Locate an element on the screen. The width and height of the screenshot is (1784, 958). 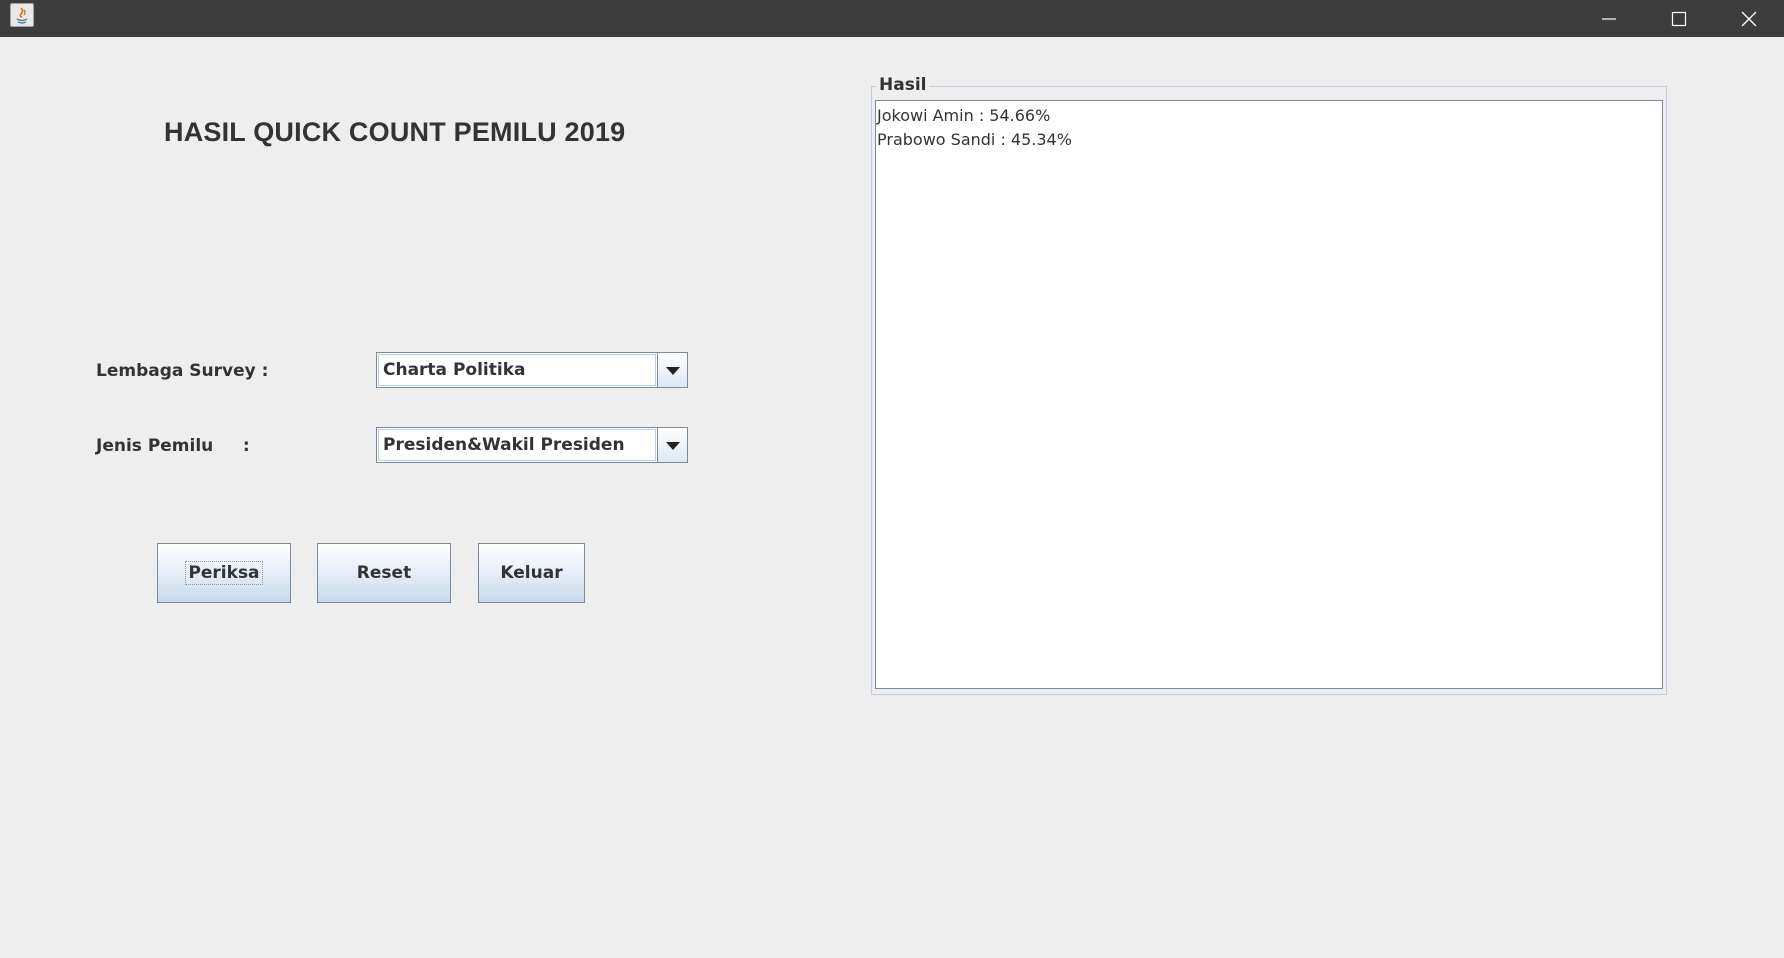
close-icon is located at coordinates (1749, 19).